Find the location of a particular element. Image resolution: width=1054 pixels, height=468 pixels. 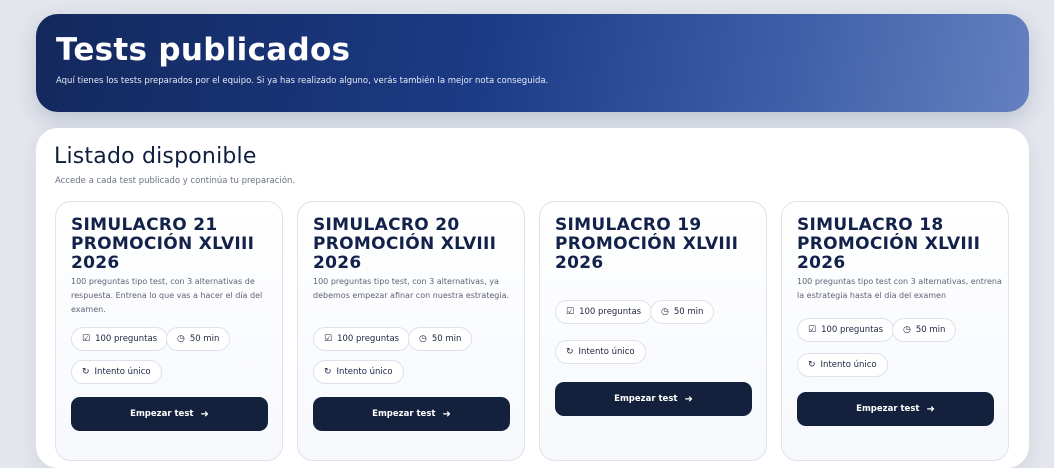

test-title: SIMULACRO 18 PROMOCIÓN XLVIII 2026 is located at coordinates (889, 244).